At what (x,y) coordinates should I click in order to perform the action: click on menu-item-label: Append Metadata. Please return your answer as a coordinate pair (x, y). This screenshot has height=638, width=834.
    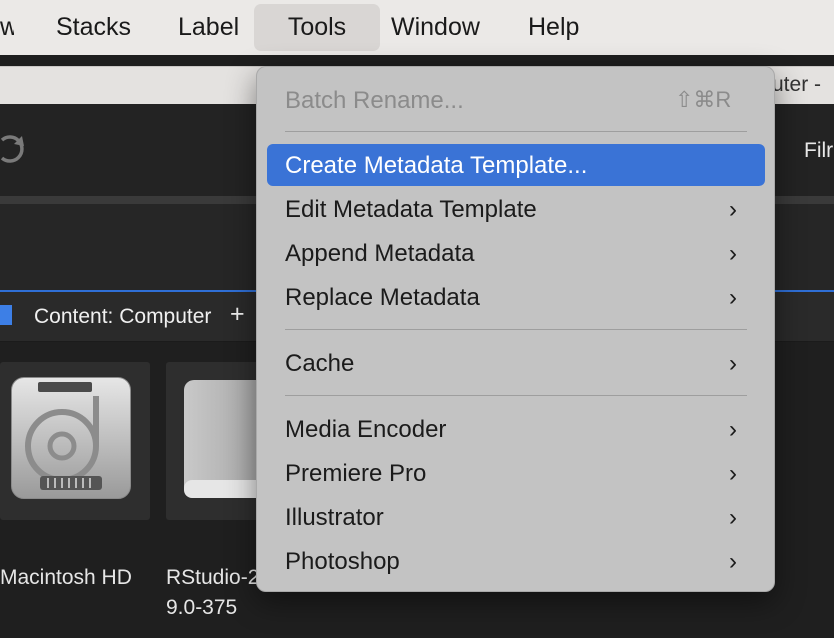
    Looking at the image, I should click on (380, 253).